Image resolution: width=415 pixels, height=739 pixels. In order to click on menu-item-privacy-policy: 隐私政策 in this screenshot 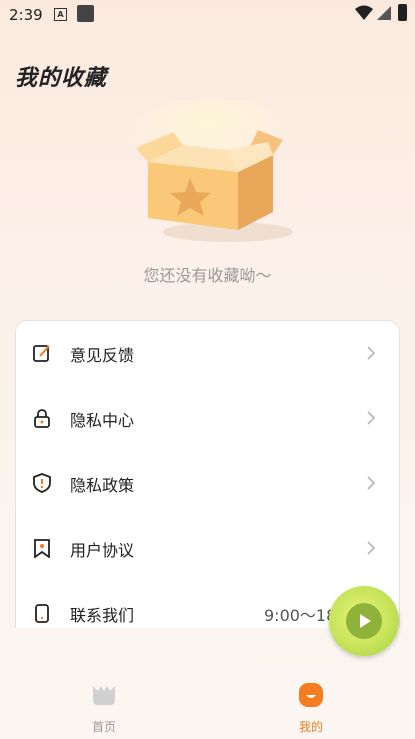, I will do `click(207, 483)`.